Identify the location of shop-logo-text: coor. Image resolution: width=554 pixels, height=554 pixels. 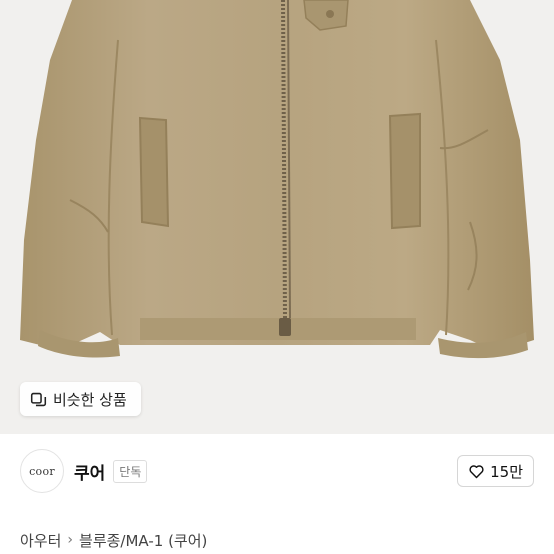
(42, 471).